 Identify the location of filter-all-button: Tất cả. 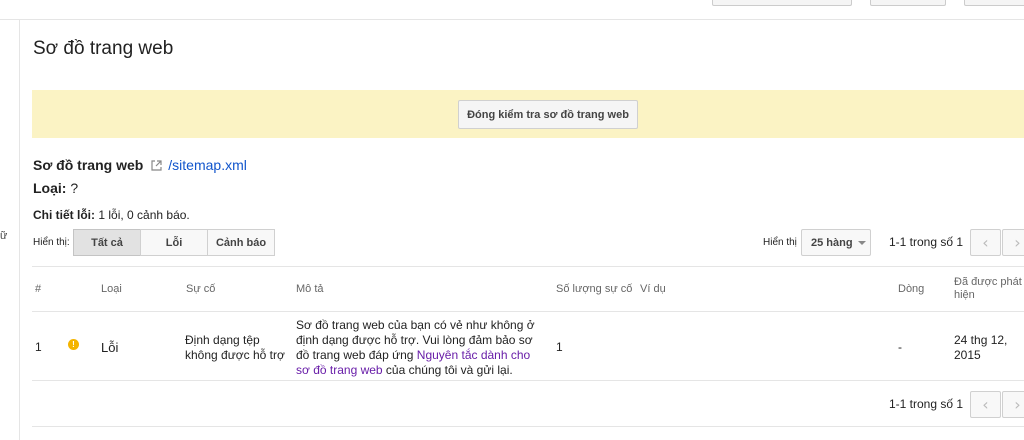
(107, 242).